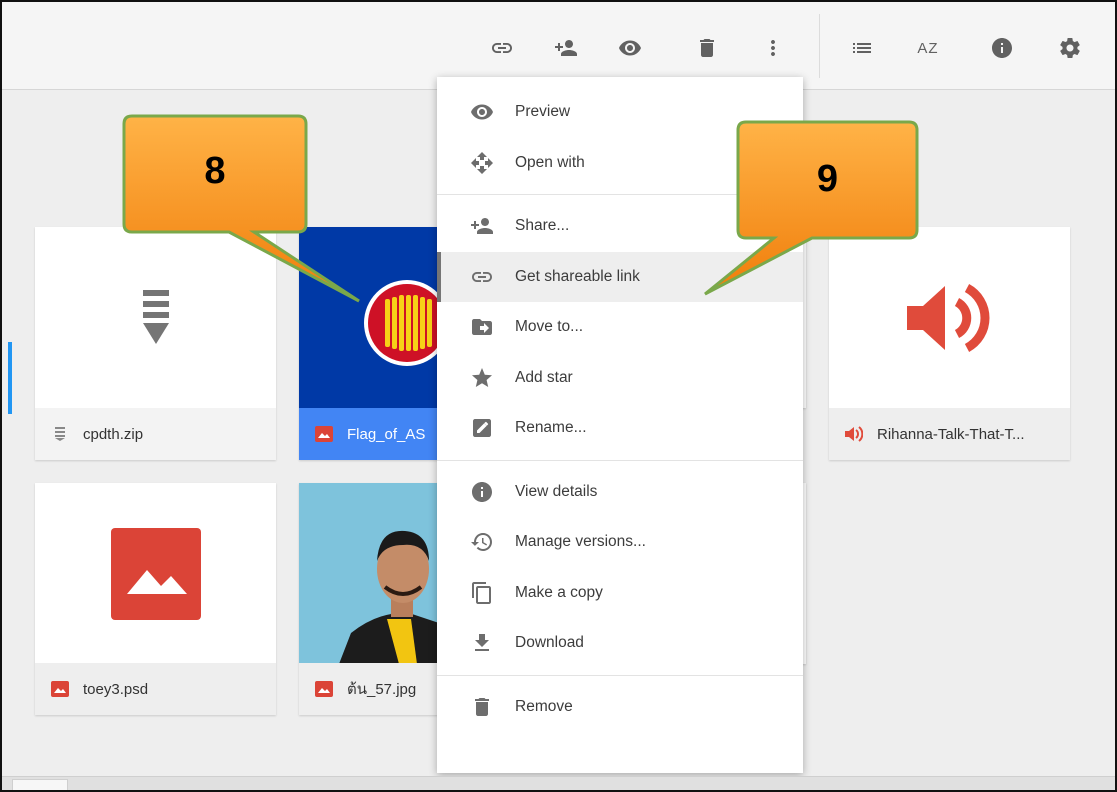  I want to click on file-label: cpdth.zip, so click(155, 434).